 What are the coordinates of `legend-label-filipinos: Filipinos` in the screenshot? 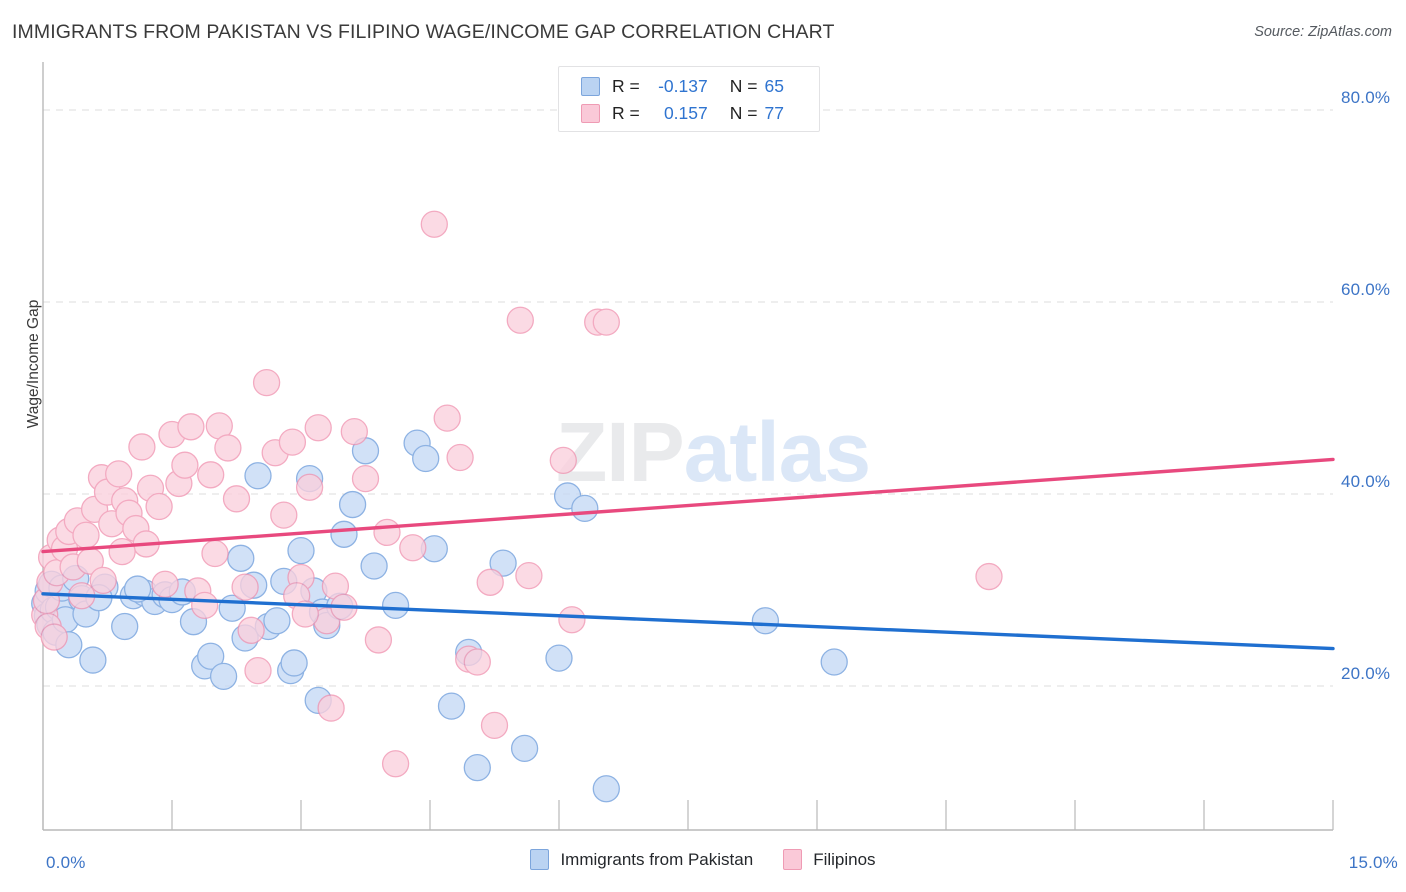 It's located at (844, 859).